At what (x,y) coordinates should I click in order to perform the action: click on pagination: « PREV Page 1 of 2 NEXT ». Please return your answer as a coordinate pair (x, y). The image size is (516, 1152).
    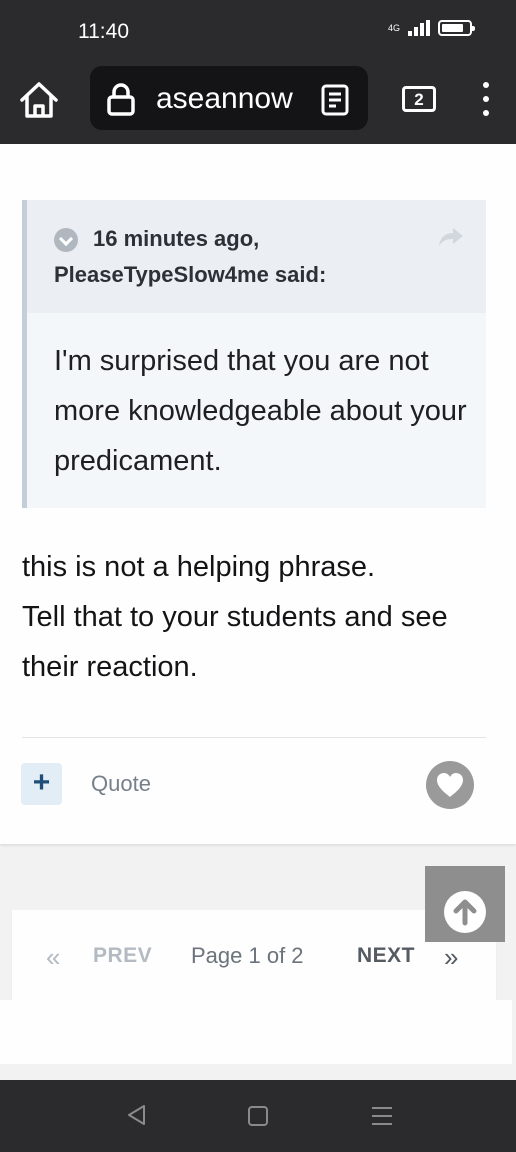
    Looking at the image, I should click on (254, 955).